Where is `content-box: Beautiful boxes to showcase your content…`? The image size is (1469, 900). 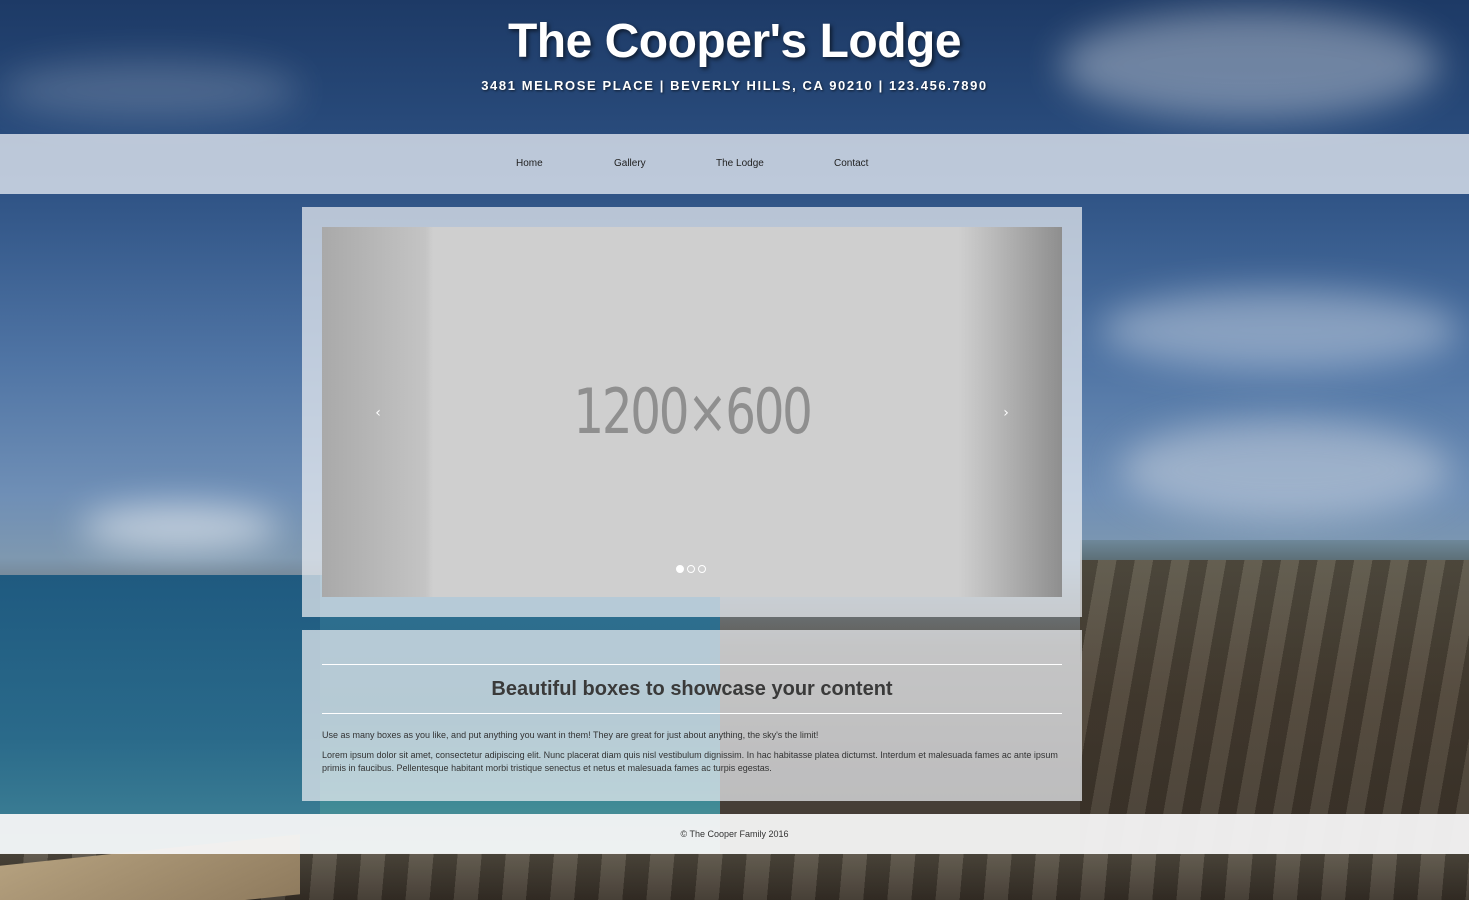 content-box: Beautiful boxes to showcase your content… is located at coordinates (692, 715).